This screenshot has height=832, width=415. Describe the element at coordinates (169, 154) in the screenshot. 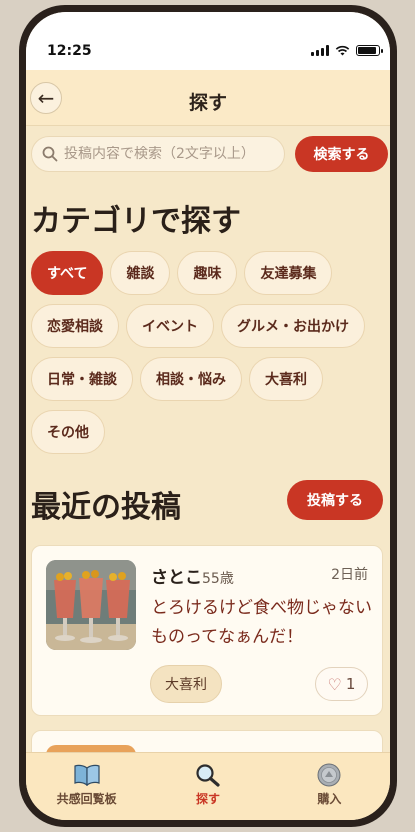

I see `search-input` at that location.